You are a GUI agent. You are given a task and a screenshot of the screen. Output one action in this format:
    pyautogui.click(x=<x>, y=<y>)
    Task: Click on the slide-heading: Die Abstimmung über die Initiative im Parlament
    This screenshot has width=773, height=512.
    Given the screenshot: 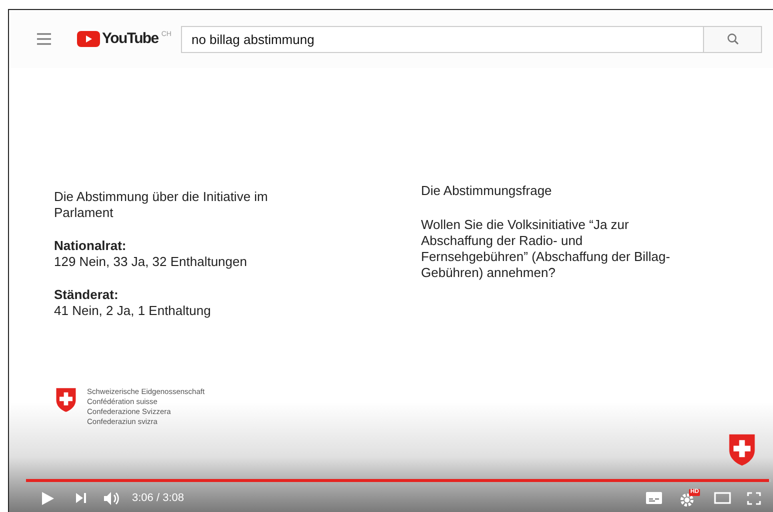 What is the action you would take?
    pyautogui.click(x=161, y=205)
    